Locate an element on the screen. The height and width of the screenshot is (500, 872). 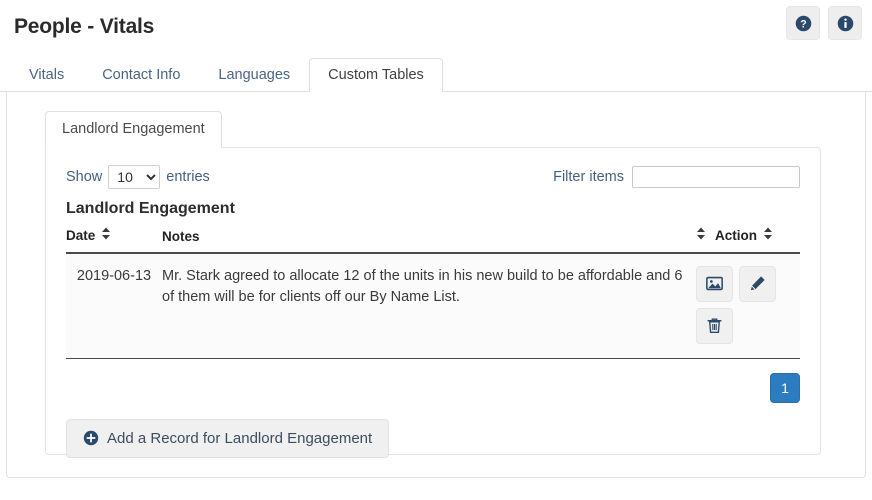
page-length-select: 102550100 is located at coordinates (134, 176).